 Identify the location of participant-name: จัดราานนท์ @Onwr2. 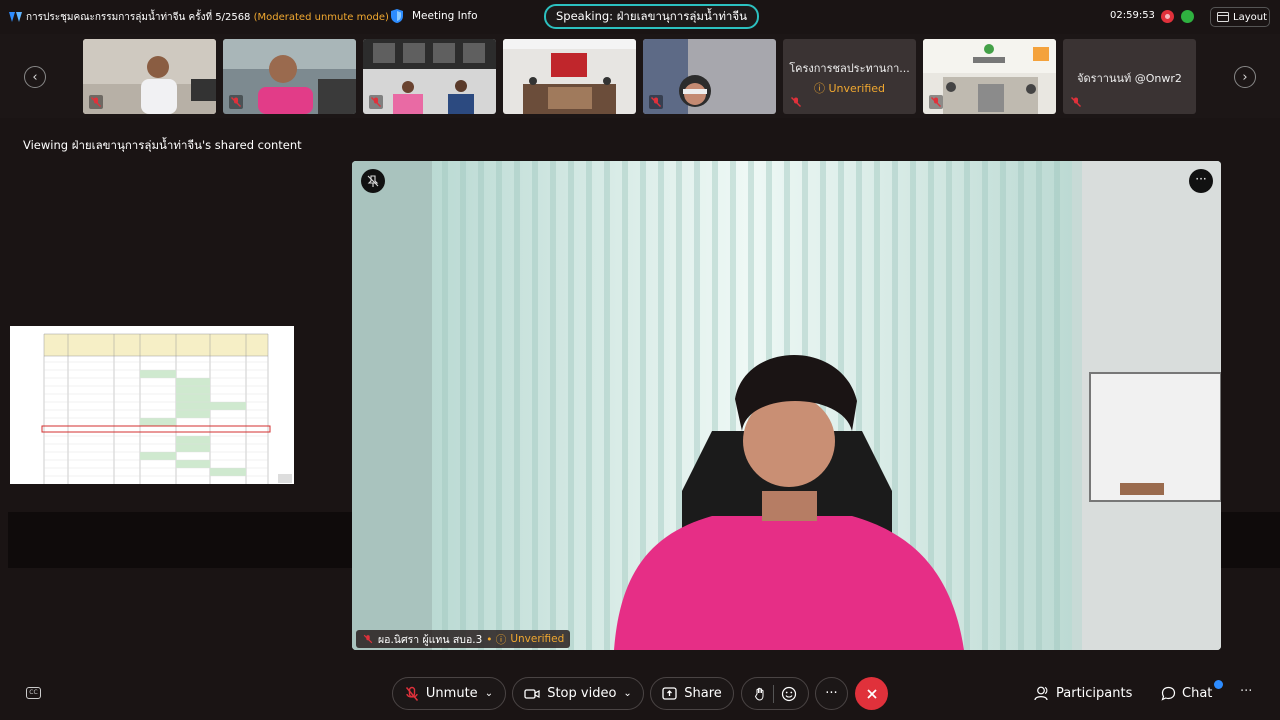
(1129, 78).